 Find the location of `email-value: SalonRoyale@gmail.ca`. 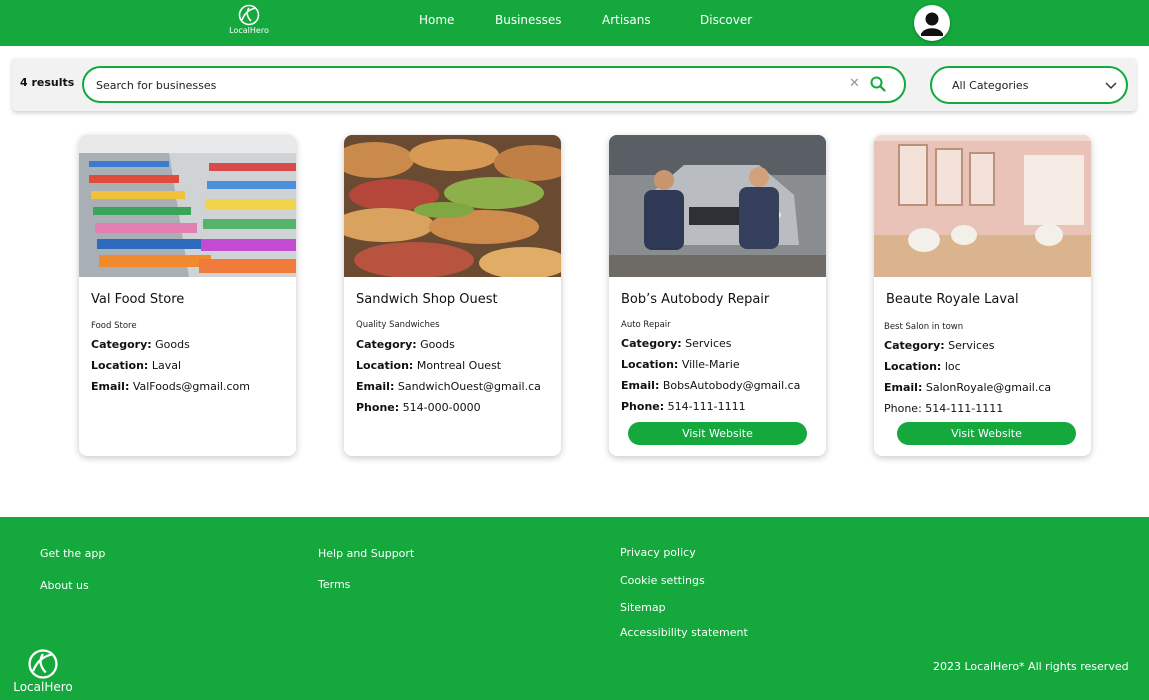

email-value: SalonRoyale@gmail.ca is located at coordinates (988, 387).